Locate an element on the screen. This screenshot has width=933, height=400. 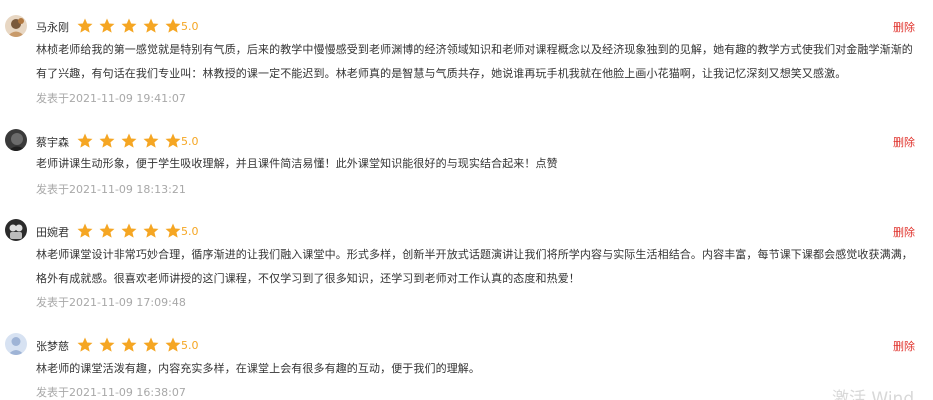
activation-watermark: 激活 Wind is located at coordinates (873, 394).